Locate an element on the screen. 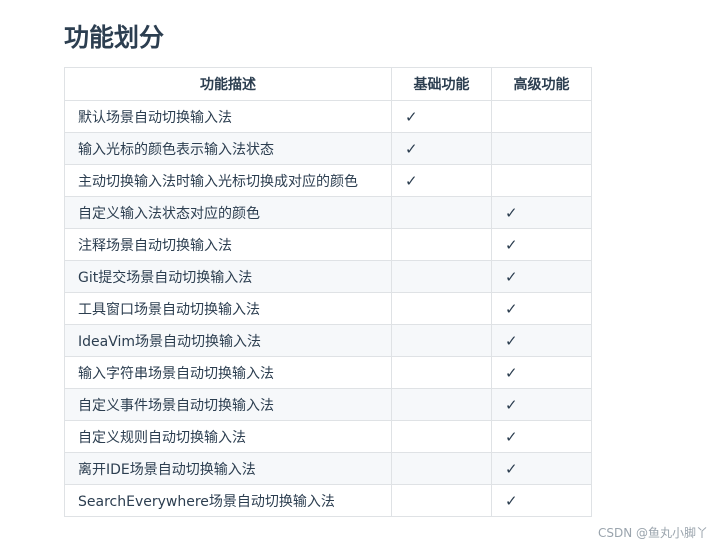 The image size is (718, 549). table-header-row: 功能描述 基础功能 高级功能 is located at coordinates (328, 84).